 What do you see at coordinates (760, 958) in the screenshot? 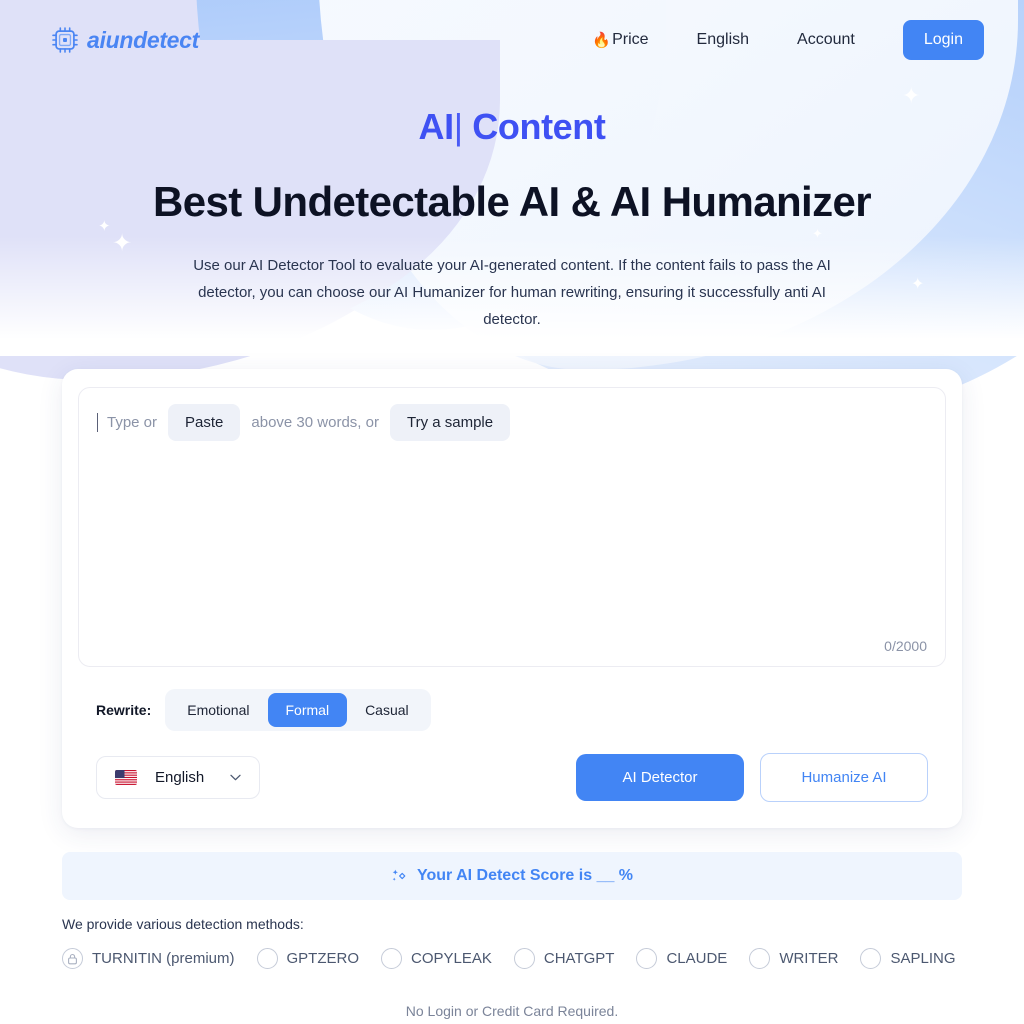
I see `radio-writer` at bounding box center [760, 958].